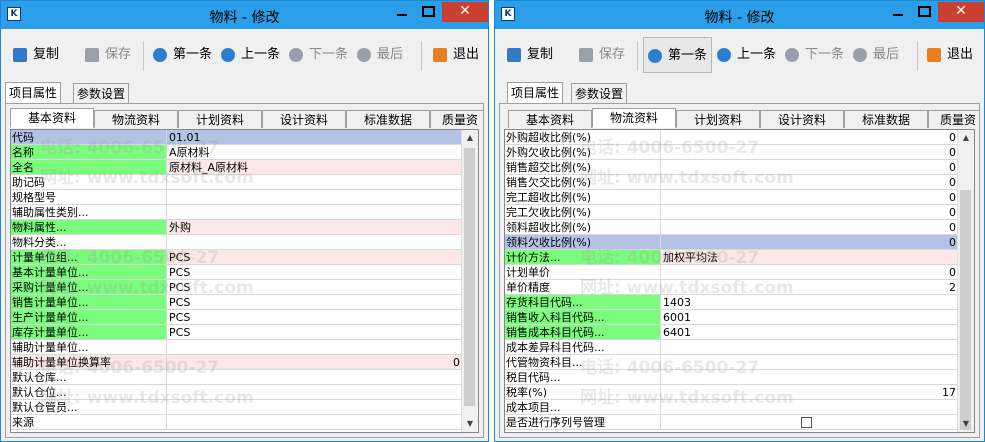 Image resolution: width=985 pixels, height=442 pixels. Describe the element at coordinates (886, 119) in the screenshot. I see `tab-standard-data: 标准数据` at that location.